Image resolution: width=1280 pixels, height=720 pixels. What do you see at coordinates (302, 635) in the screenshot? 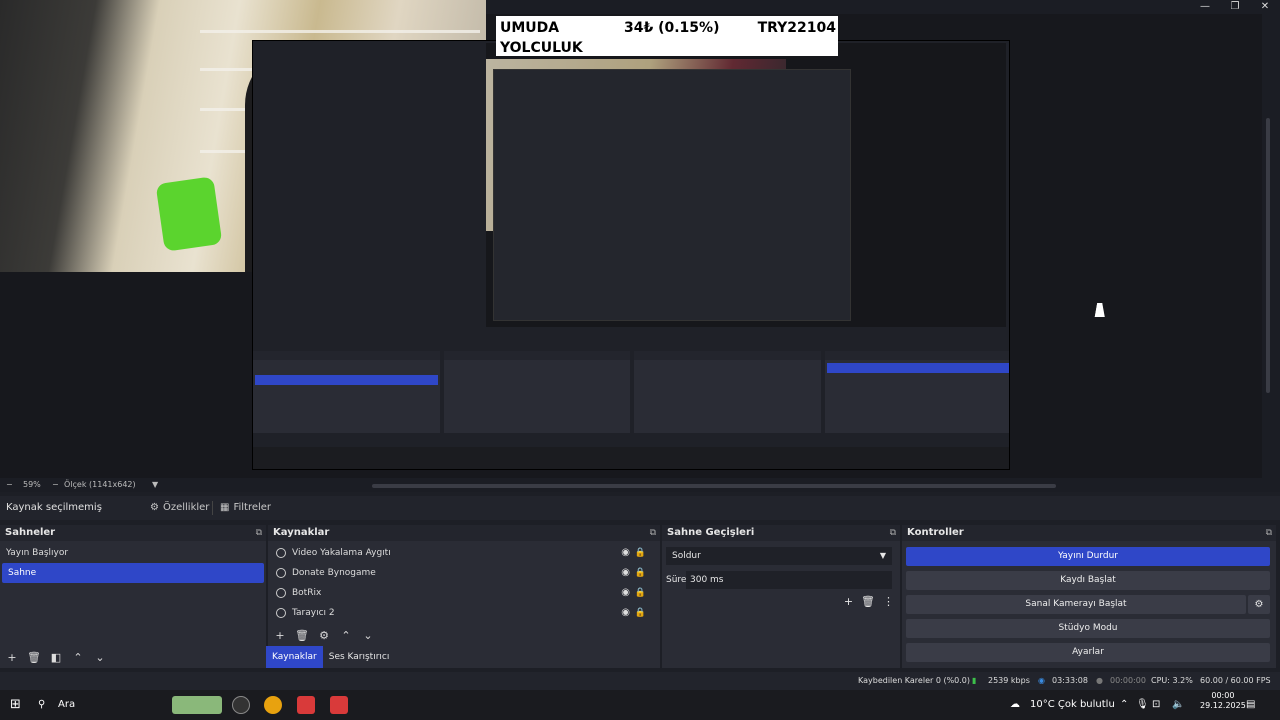
I see `remove-source-button: 🗑` at bounding box center [302, 635].